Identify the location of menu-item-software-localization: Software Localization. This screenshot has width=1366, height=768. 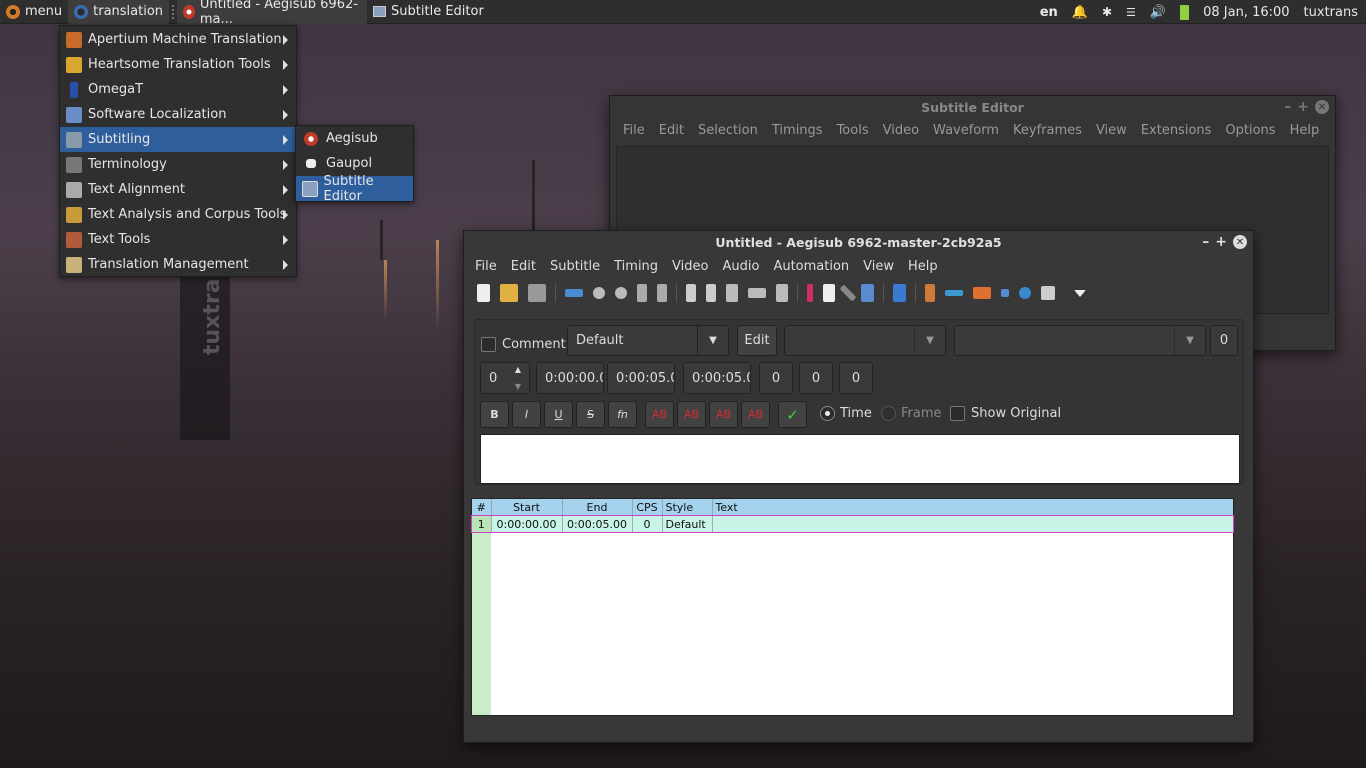
(178, 114).